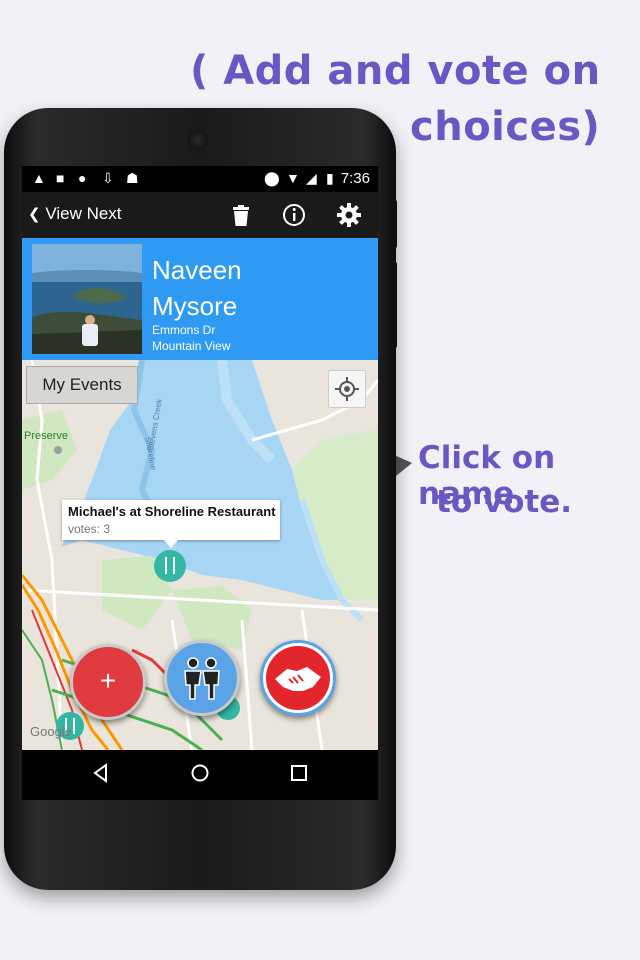 The width and height of the screenshot is (640, 960). I want to click on home-nav-icon, so click(200, 773).